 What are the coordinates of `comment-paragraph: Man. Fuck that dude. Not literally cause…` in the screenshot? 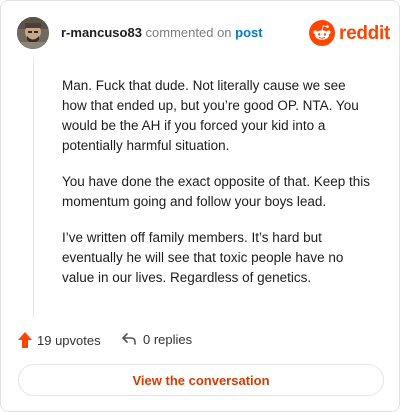 It's located at (210, 115).